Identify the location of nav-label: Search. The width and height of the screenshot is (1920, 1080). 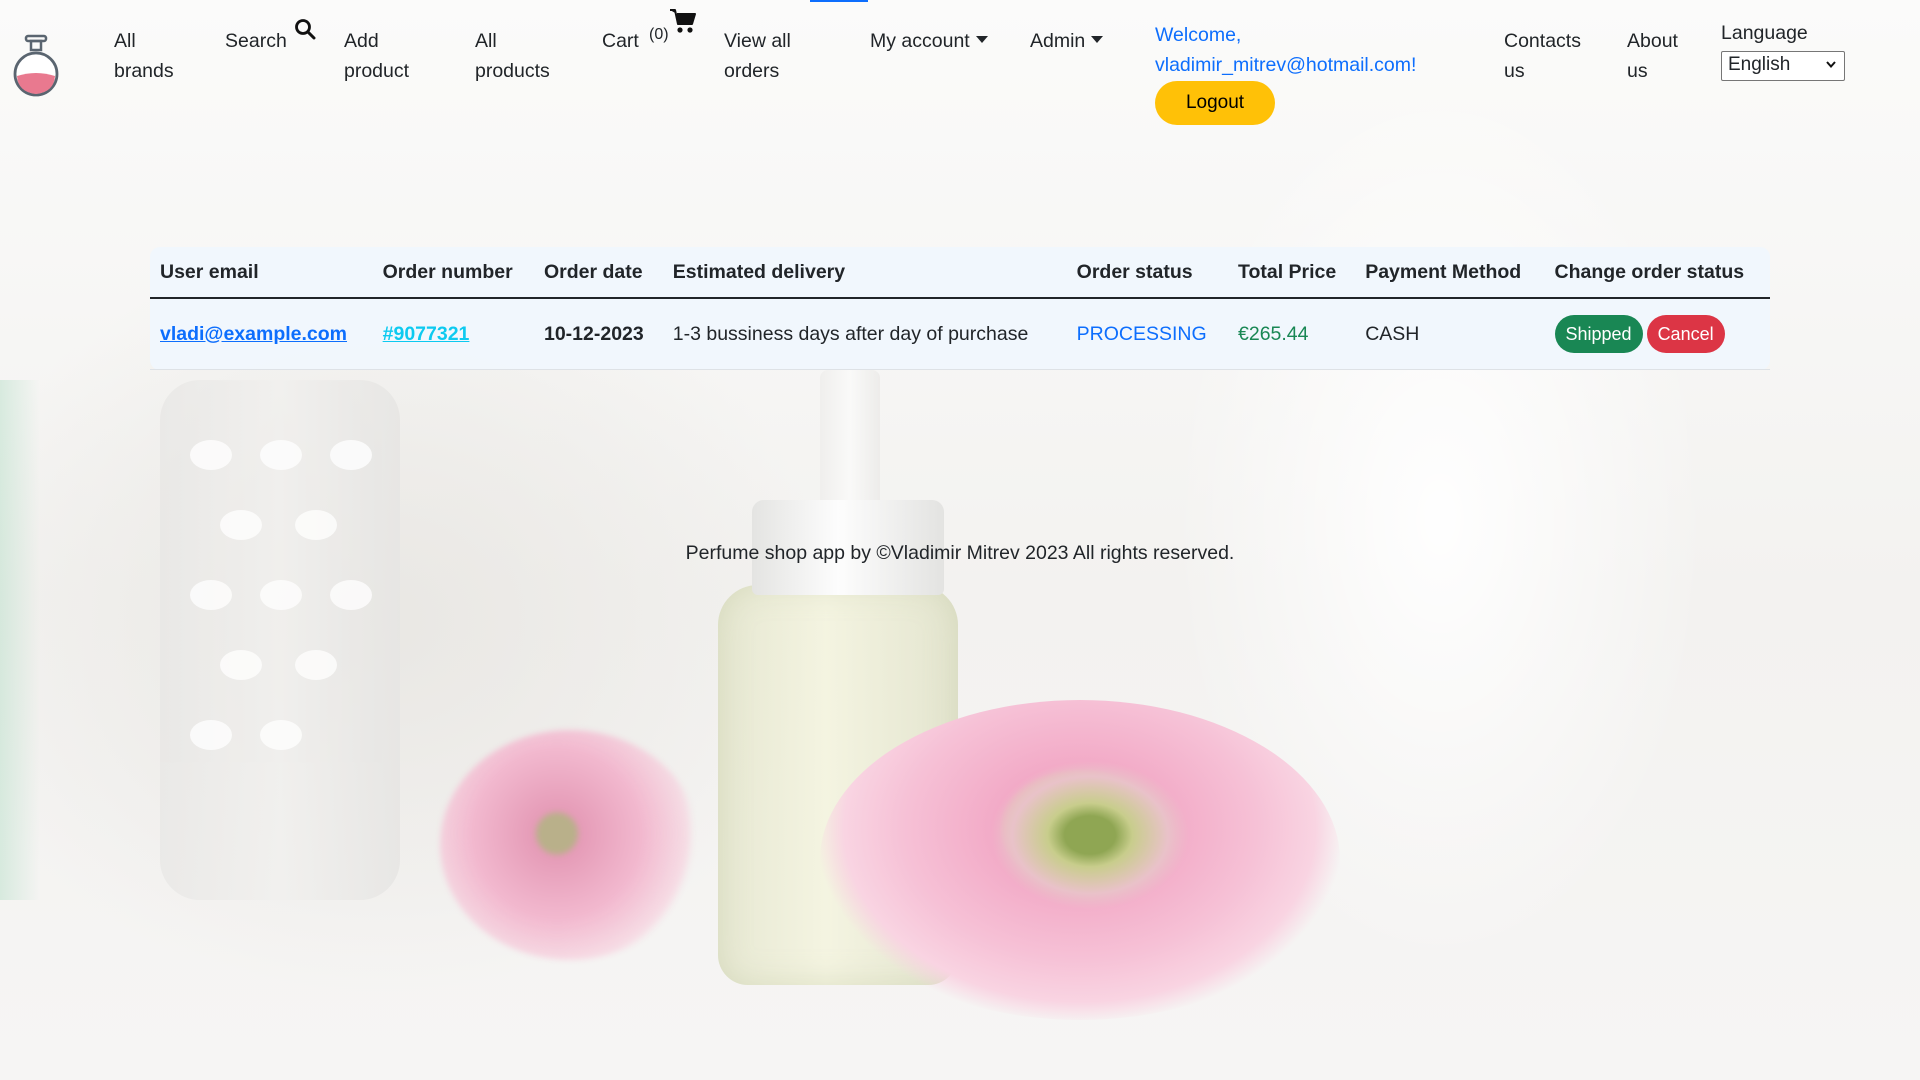
(256, 41).